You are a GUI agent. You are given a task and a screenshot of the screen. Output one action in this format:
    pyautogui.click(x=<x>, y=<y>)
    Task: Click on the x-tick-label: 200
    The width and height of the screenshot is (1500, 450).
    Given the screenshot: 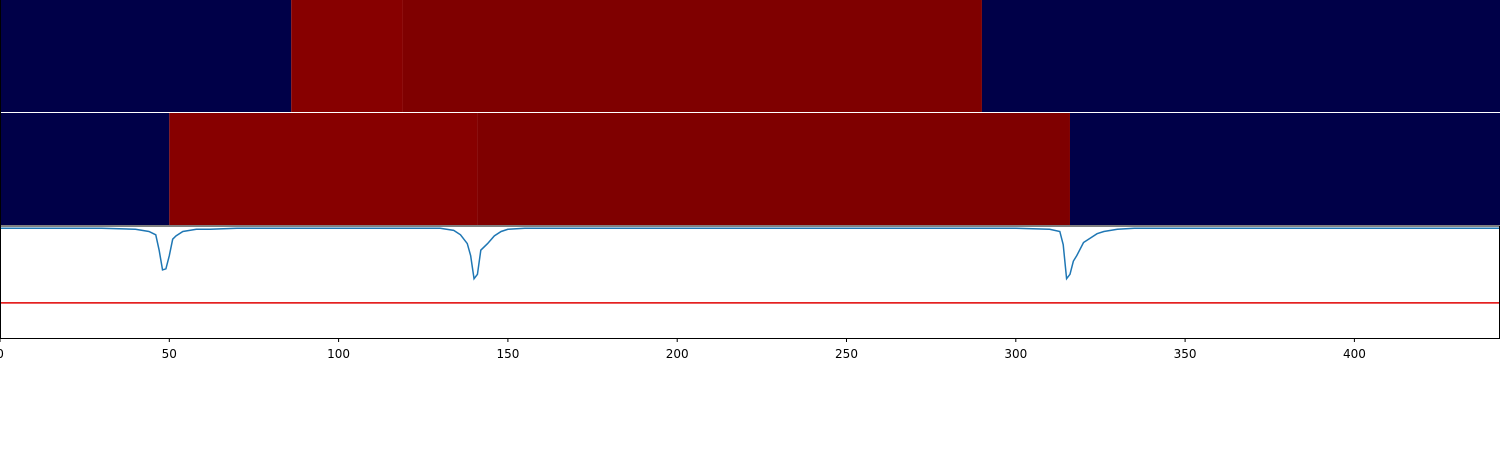 What is the action you would take?
    pyautogui.click(x=677, y=354)
    